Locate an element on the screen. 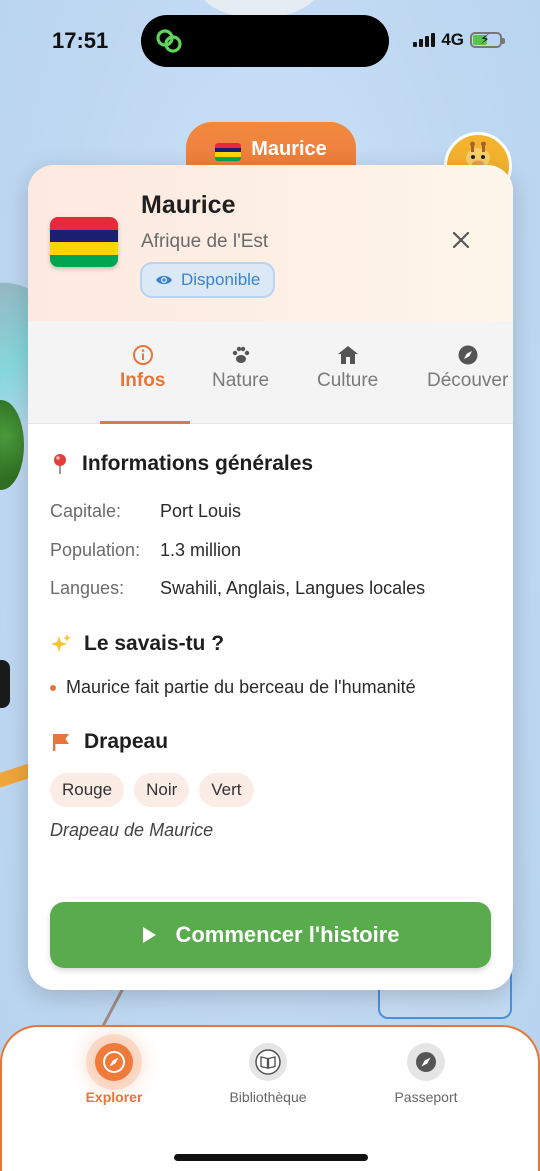  start-story-label: Commencer l'histoire is located at coordinates (287, 934).